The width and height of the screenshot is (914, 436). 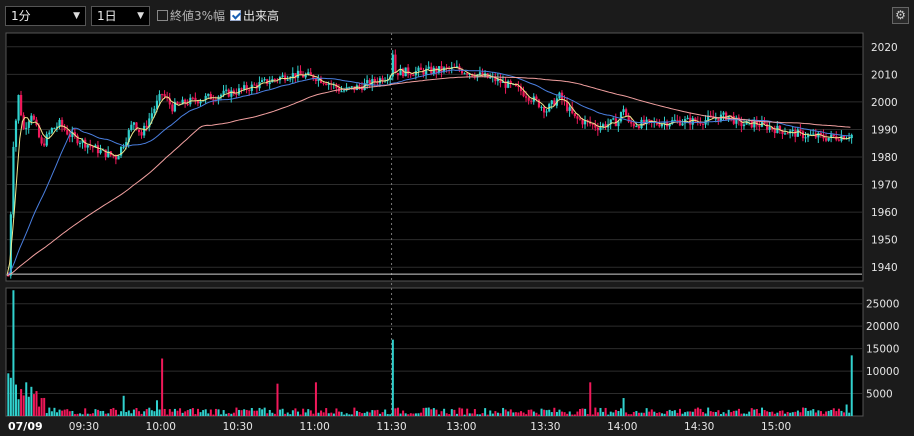 What do you see at coordinates (884, 103) in the screenshot?
I see `price-tick-label: 2000` at bounding box center [884, 103].